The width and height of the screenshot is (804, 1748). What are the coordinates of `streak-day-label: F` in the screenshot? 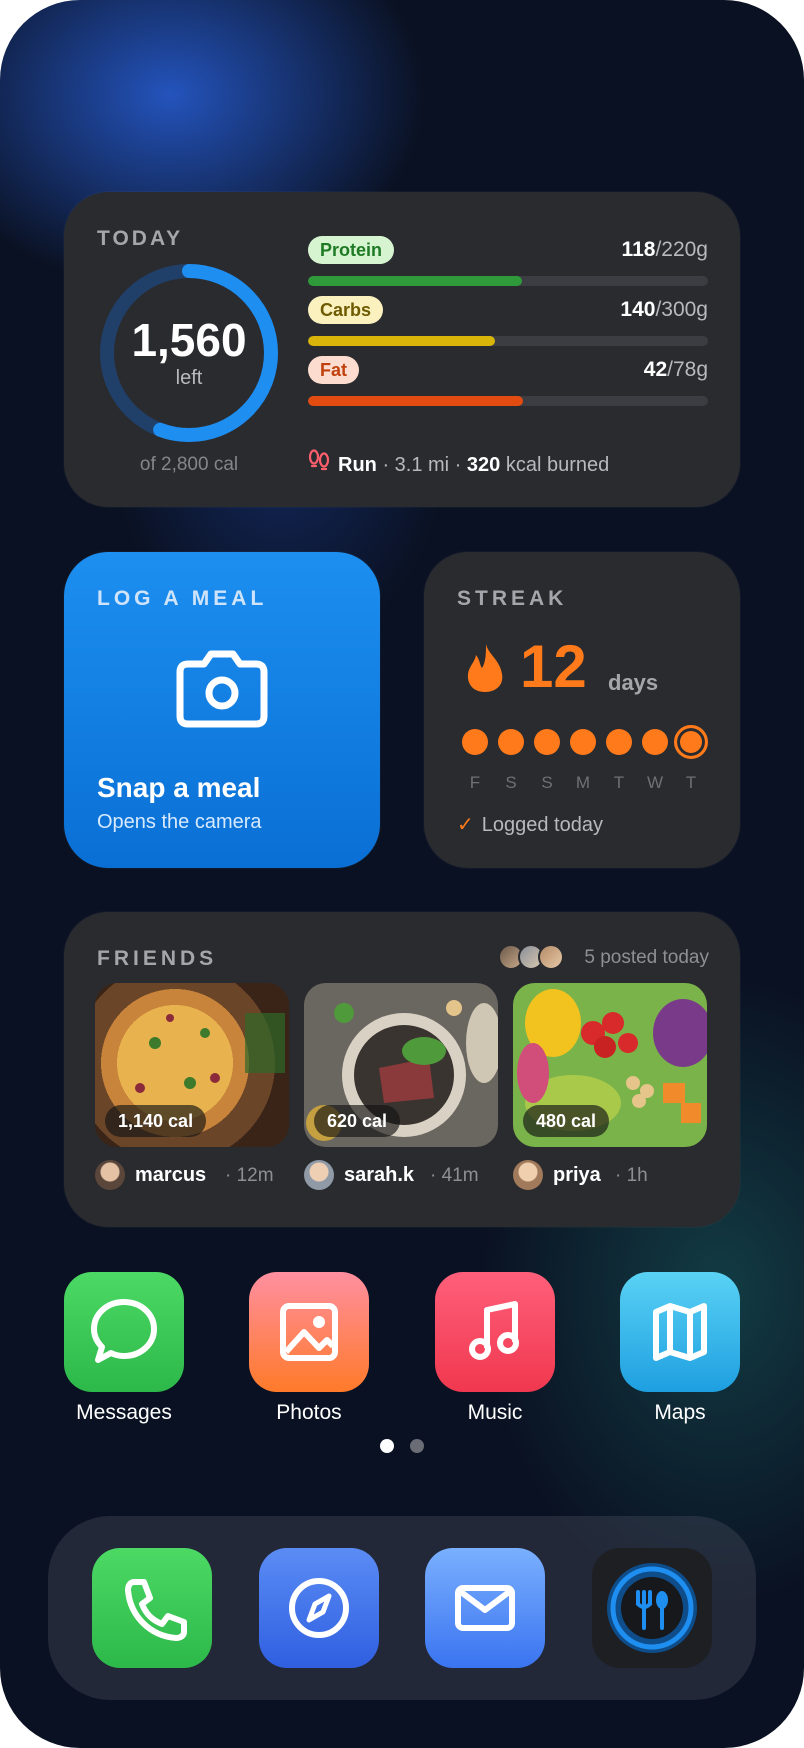 It's located at (475, 782).